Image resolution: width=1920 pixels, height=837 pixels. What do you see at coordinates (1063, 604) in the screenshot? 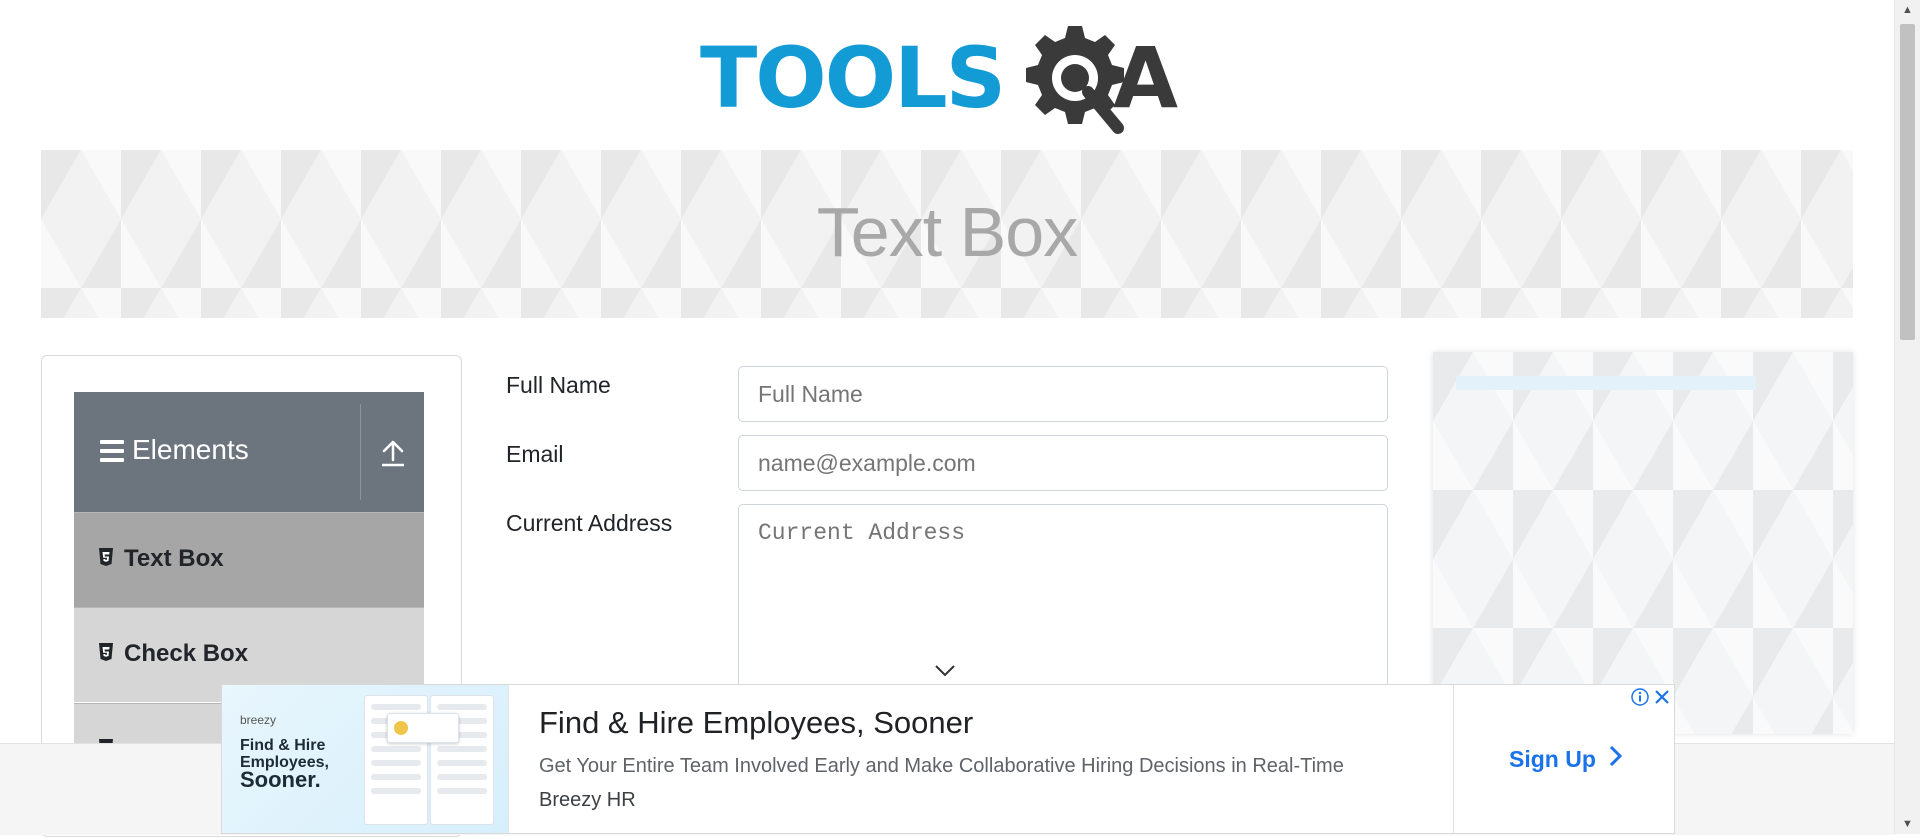
I see `current-address-textarea` at bounding box center [1063, 604].